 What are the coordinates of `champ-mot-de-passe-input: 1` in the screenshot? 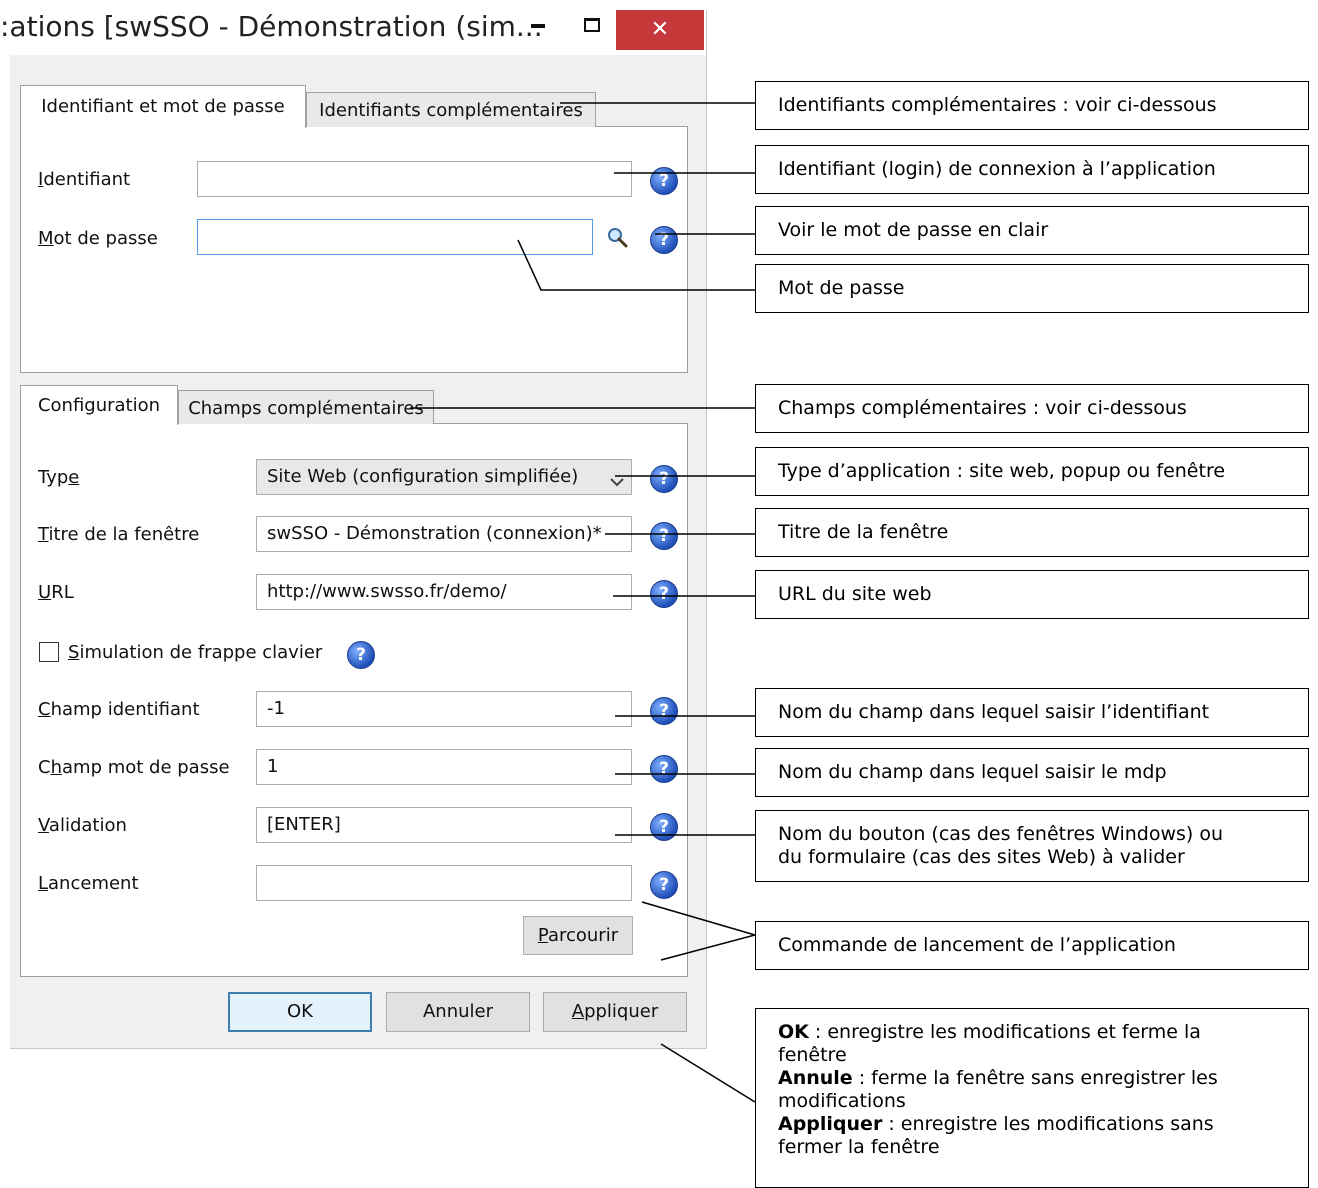 It's located at (444, 767).